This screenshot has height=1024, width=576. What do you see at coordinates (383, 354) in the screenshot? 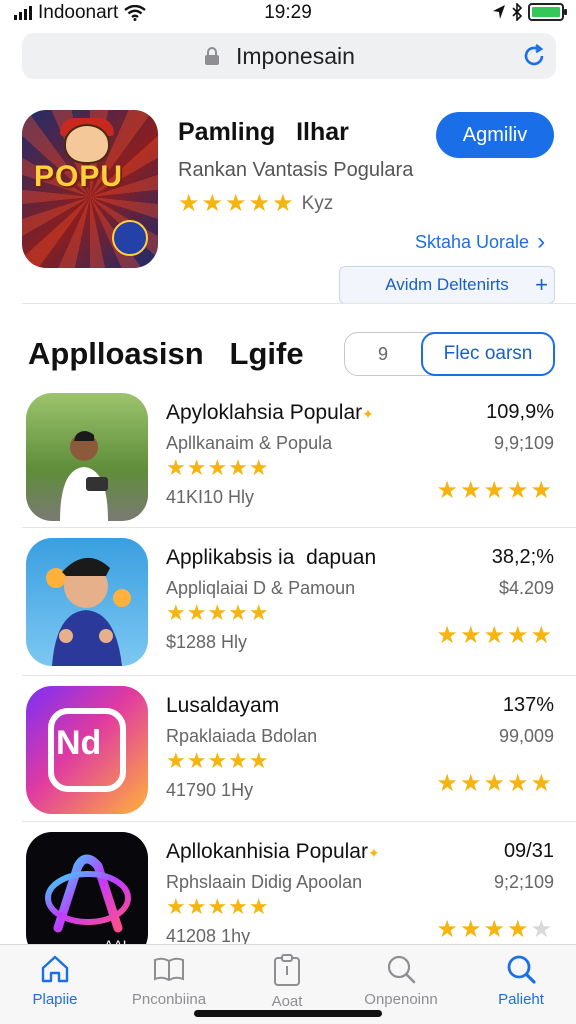
I see `segment-option-left: 9` at bounding box center [383, 354].